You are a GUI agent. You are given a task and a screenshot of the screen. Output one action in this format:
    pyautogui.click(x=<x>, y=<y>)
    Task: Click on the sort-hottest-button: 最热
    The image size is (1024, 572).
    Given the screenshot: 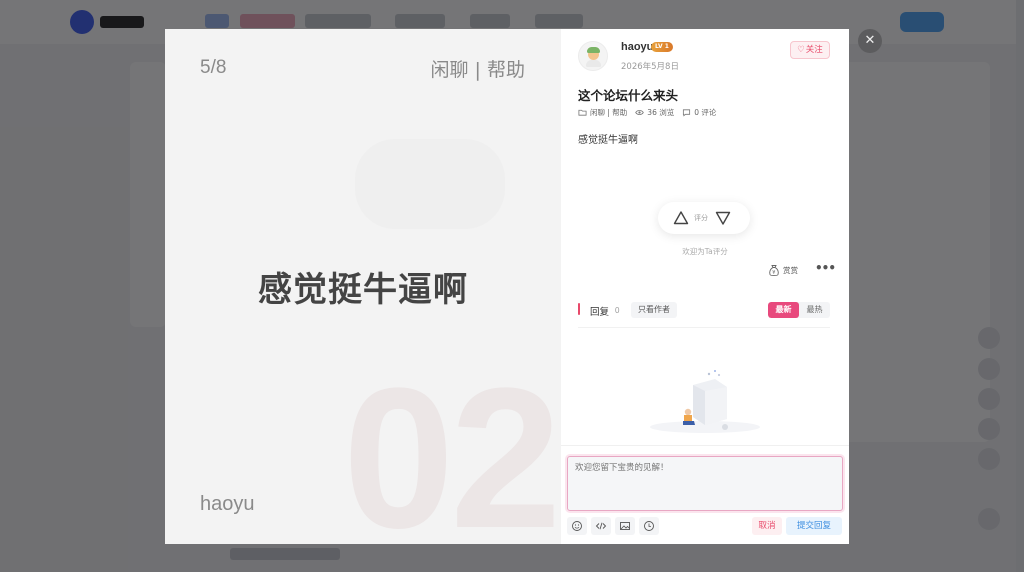 What is the action you would take?
    pyautogui.click(x=814, y=310)
    